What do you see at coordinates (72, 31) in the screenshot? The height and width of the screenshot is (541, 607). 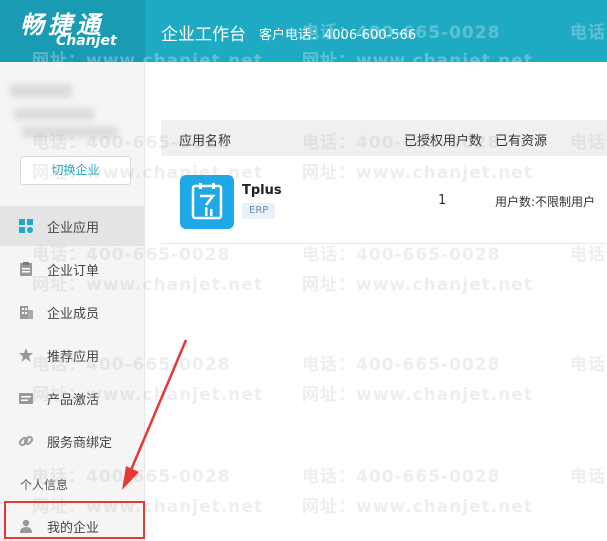 I see `chanjet-logo: 畅捷通 Chanjet` at bounding box center [72, 31].